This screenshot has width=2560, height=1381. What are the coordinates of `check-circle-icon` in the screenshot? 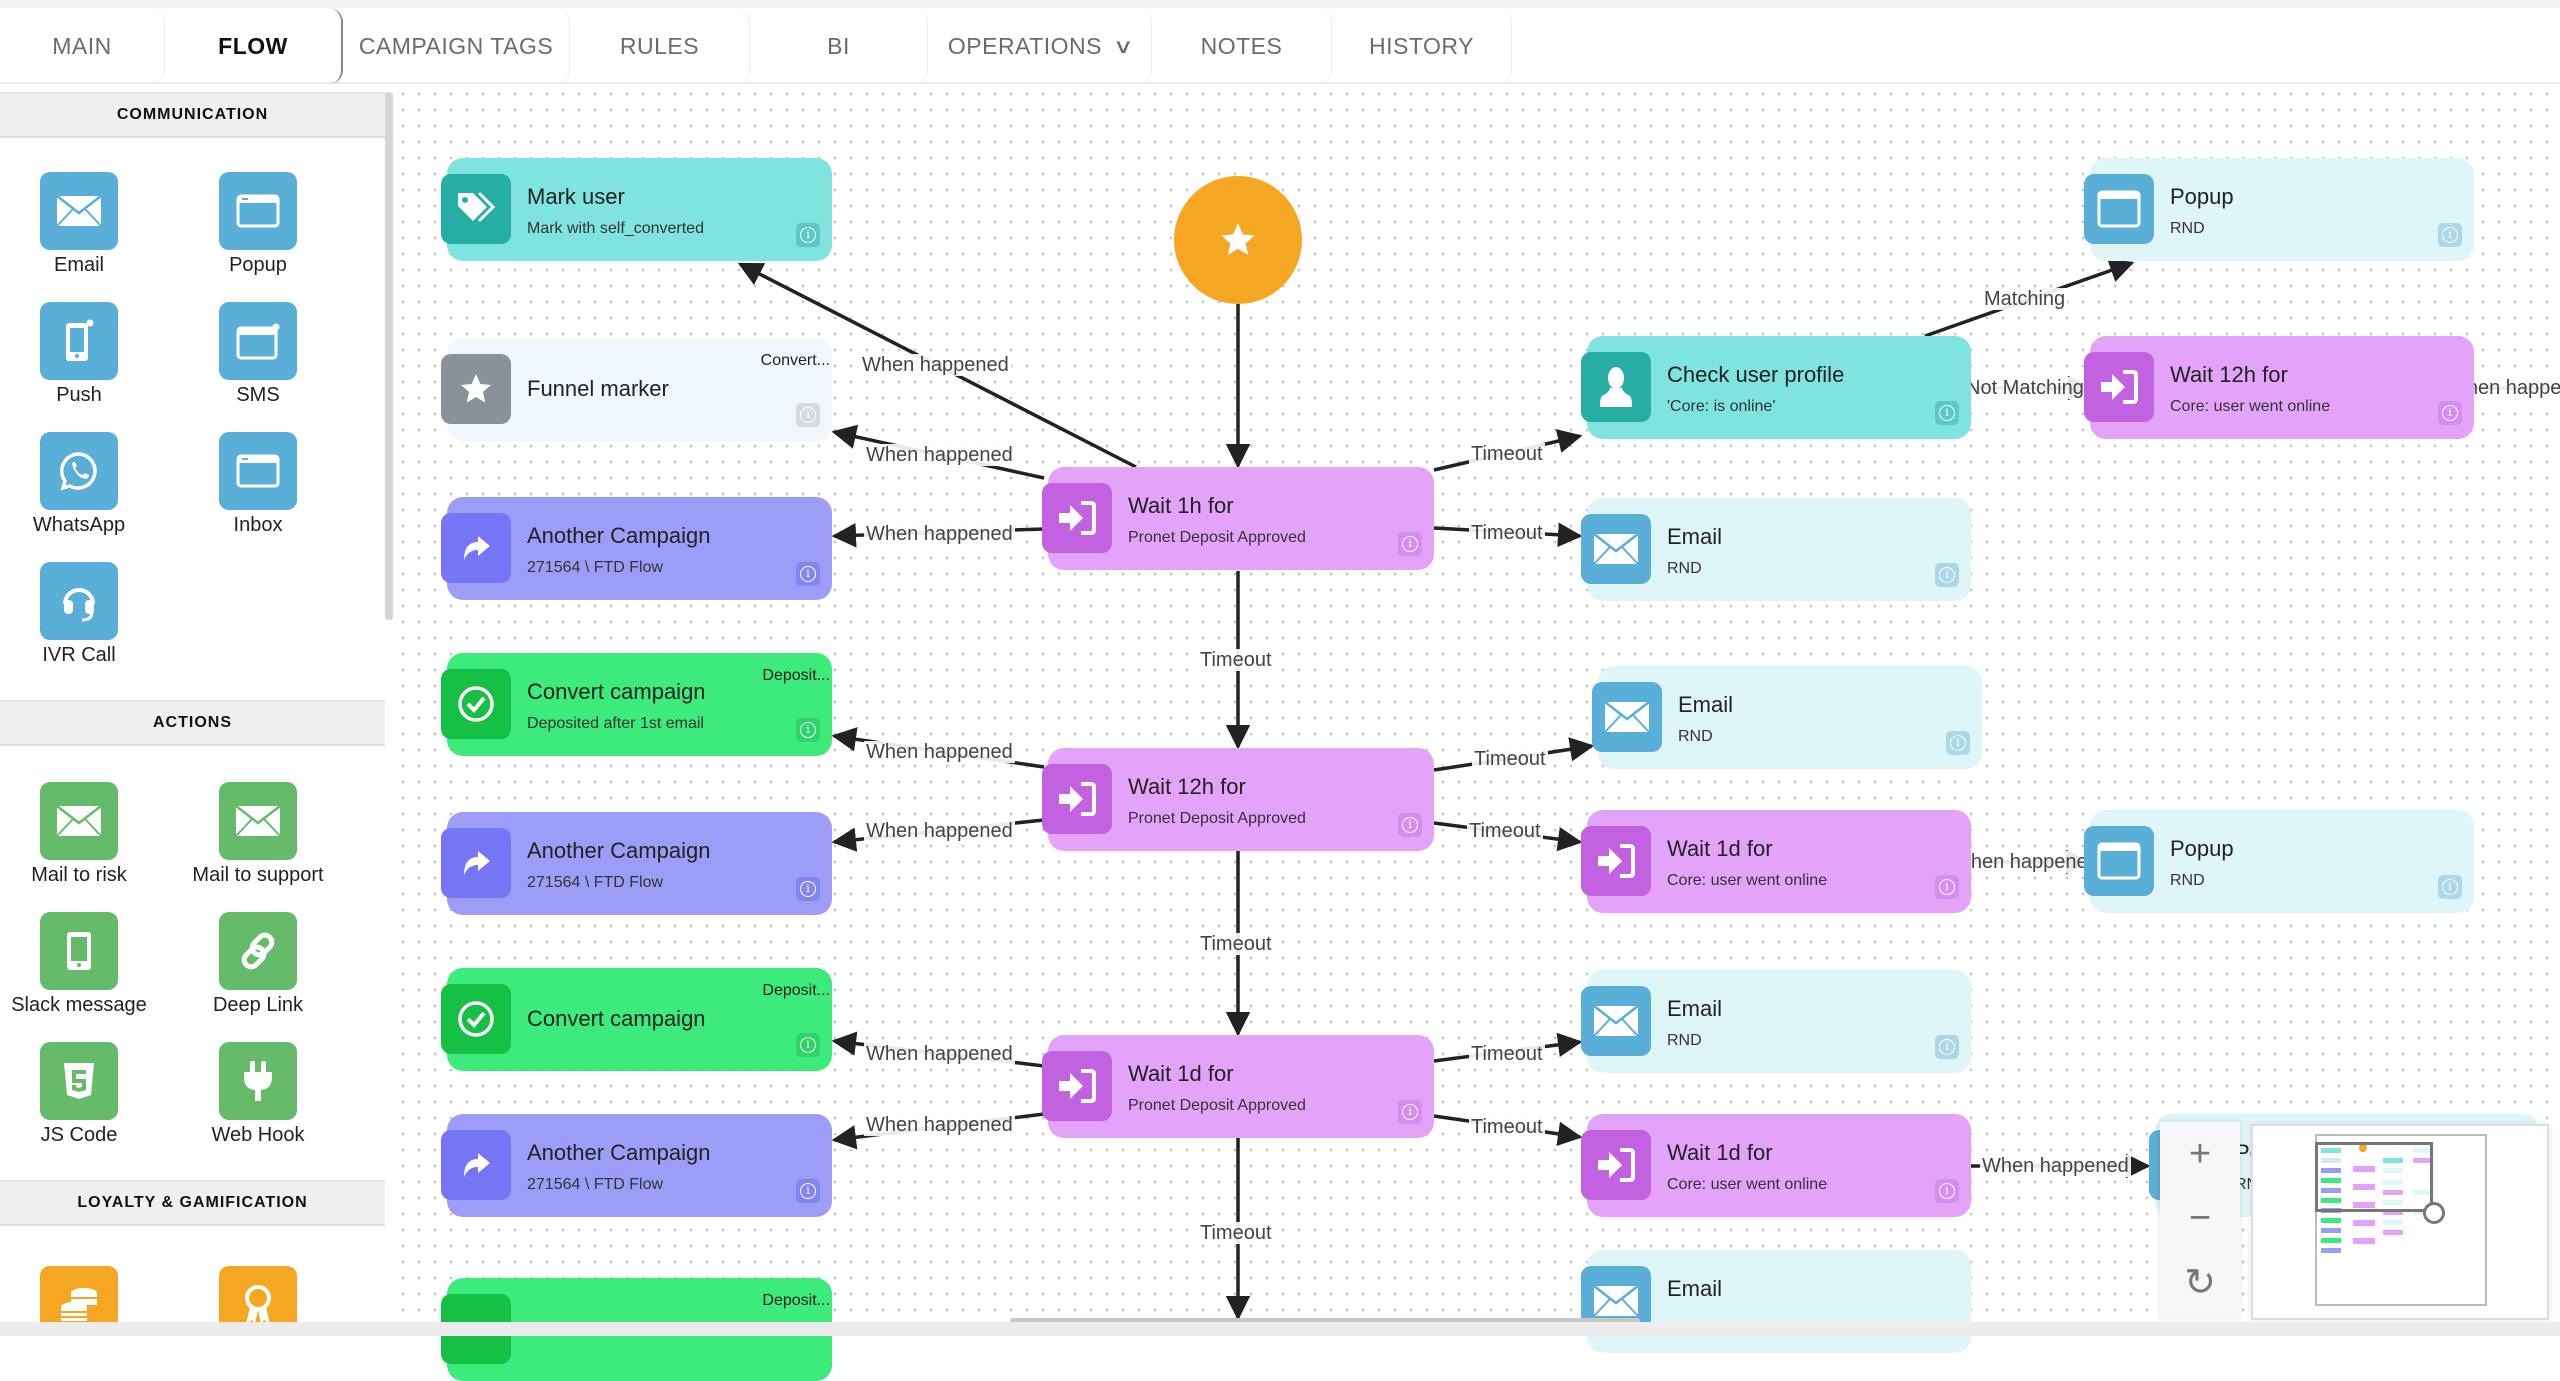 It's located at (476, 1019).